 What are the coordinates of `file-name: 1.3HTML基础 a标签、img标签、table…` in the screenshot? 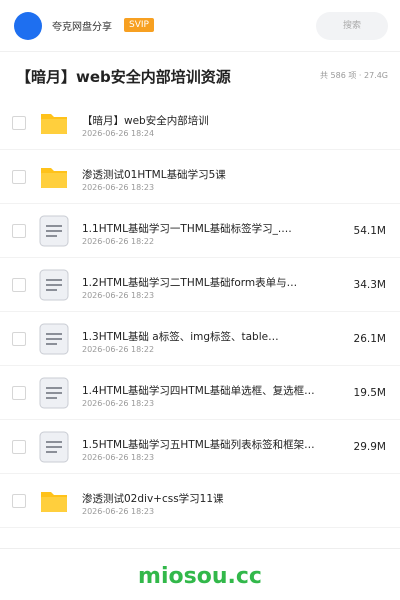 It's located at (202, 336).